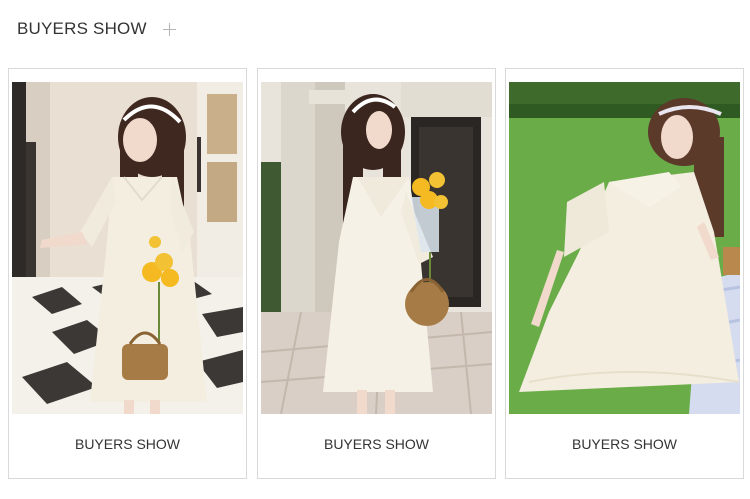  Describe the element at coordinates (82, 28) in the screenshot. I see `section-title: BUYERS SHOW` at that location.